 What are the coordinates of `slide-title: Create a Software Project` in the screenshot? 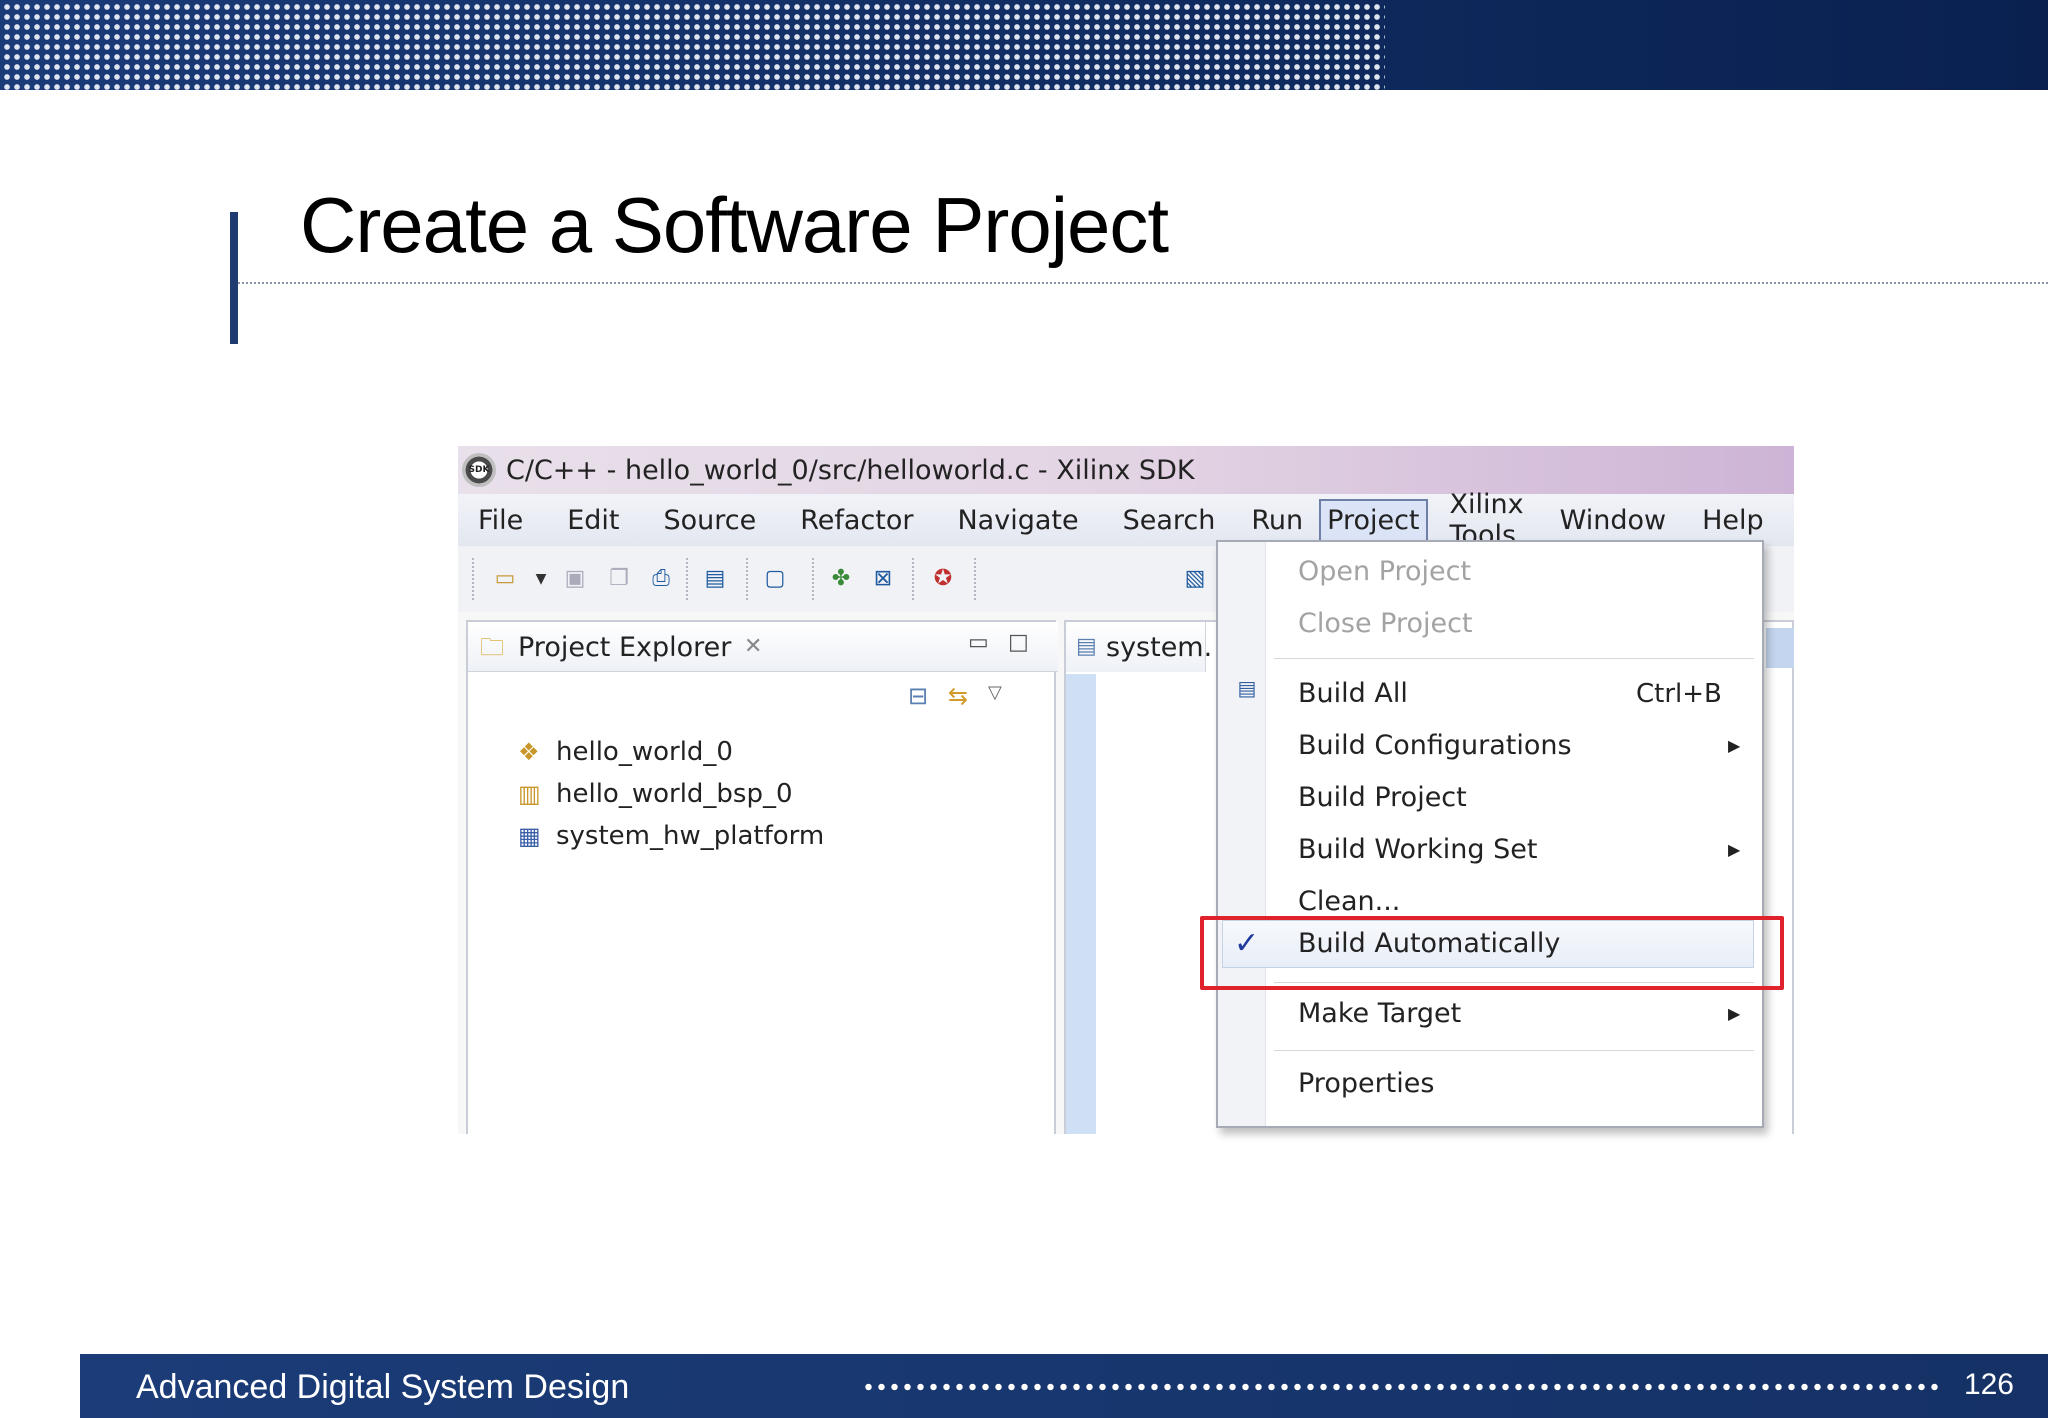 It's located at (734, 225).